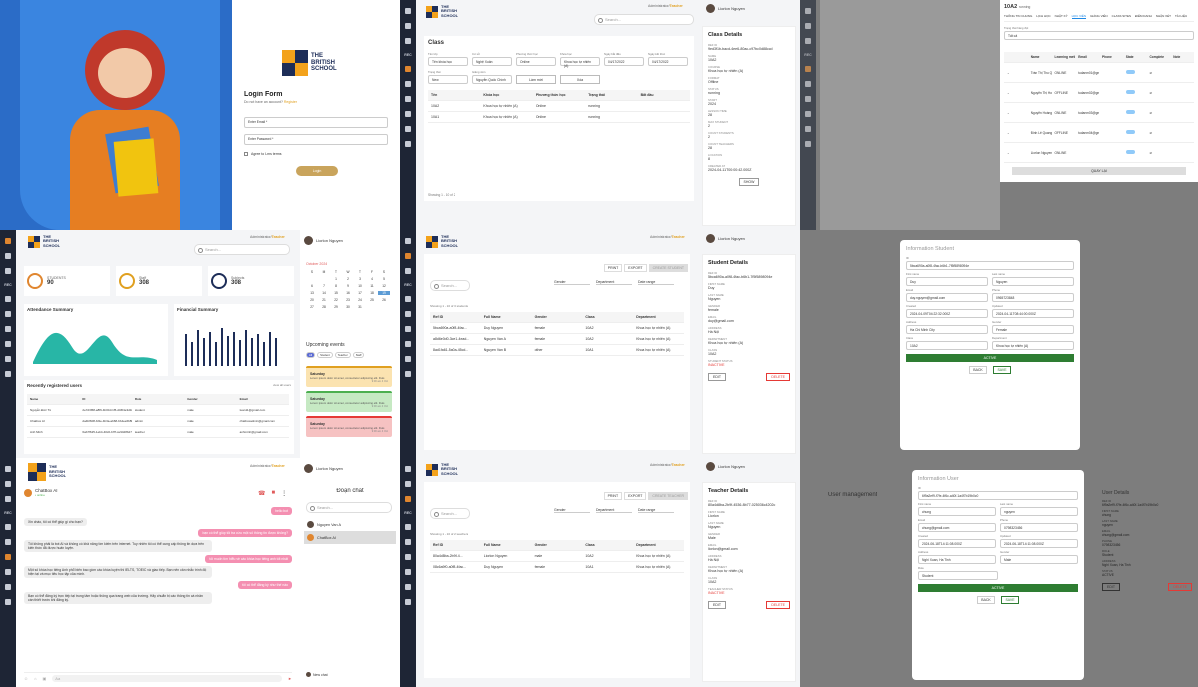  Describe the element at coordinates (656, 282) in the screenshot. I see `filter-select: Date range` at that location.